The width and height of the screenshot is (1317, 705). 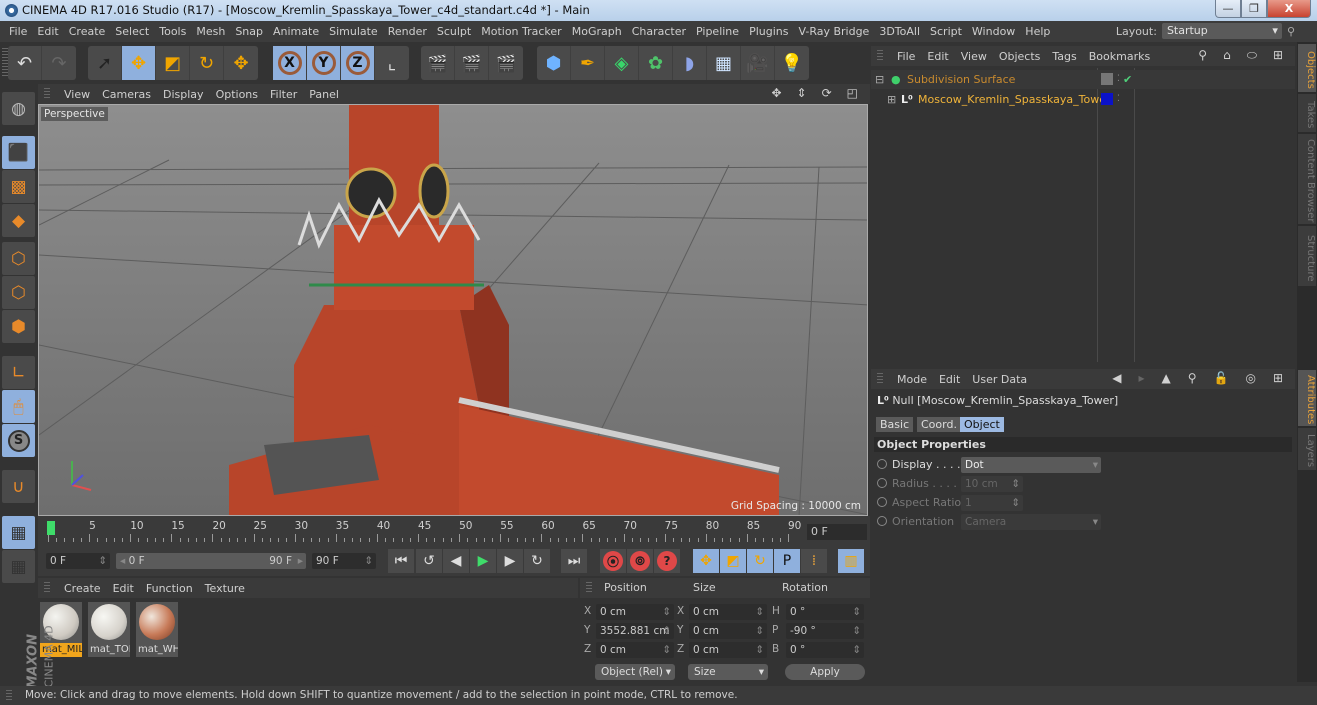 I want to click on undo-button: ↶, so click(x=25, y=63).